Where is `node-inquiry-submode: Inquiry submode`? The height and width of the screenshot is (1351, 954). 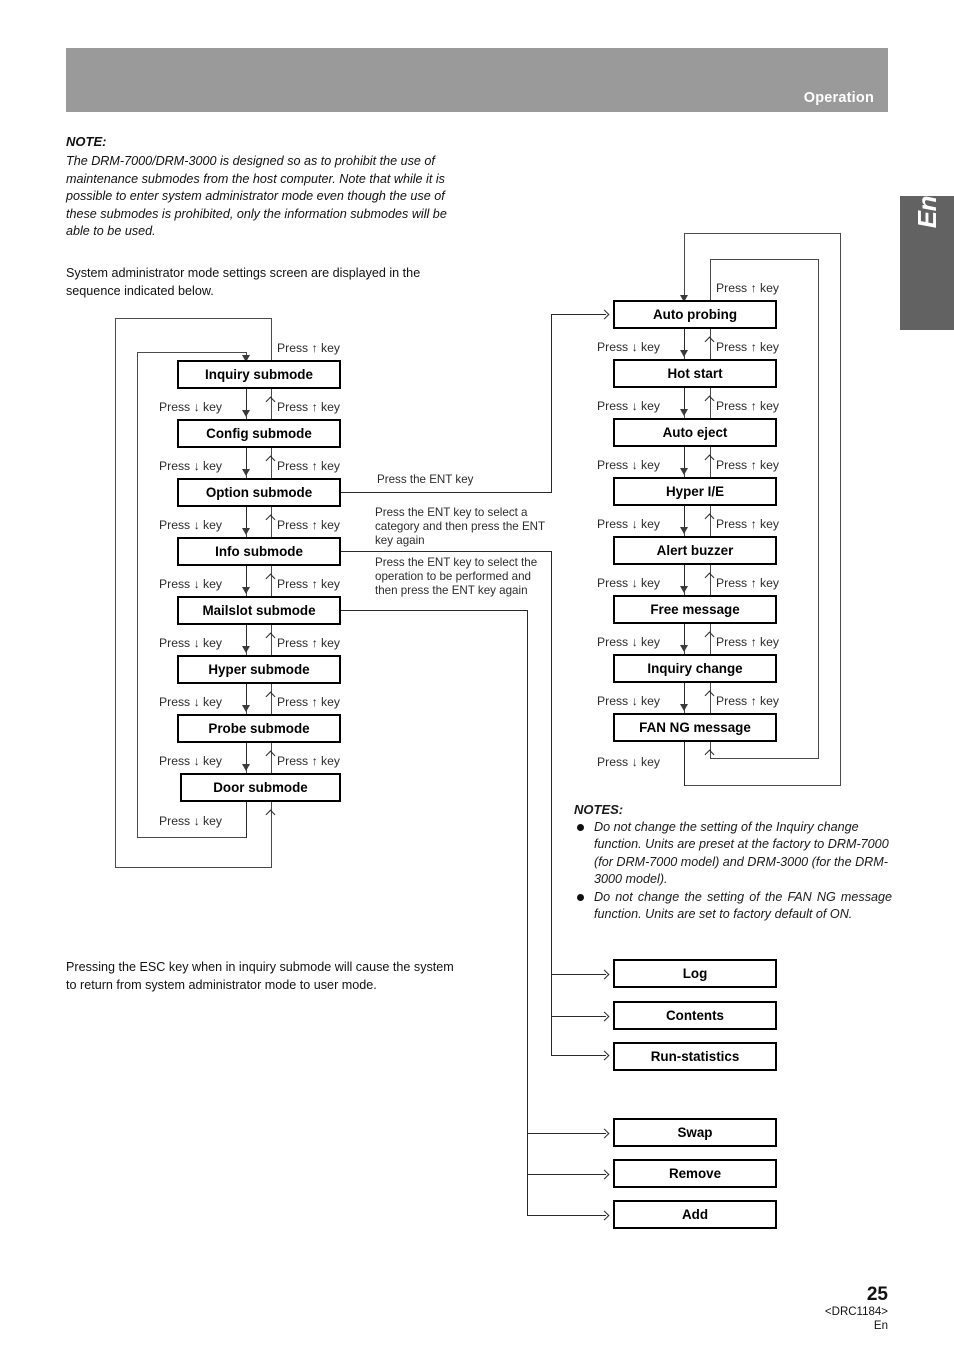 node-inquiry-submode: Inquiry submode is located at coordinates (259, 374).